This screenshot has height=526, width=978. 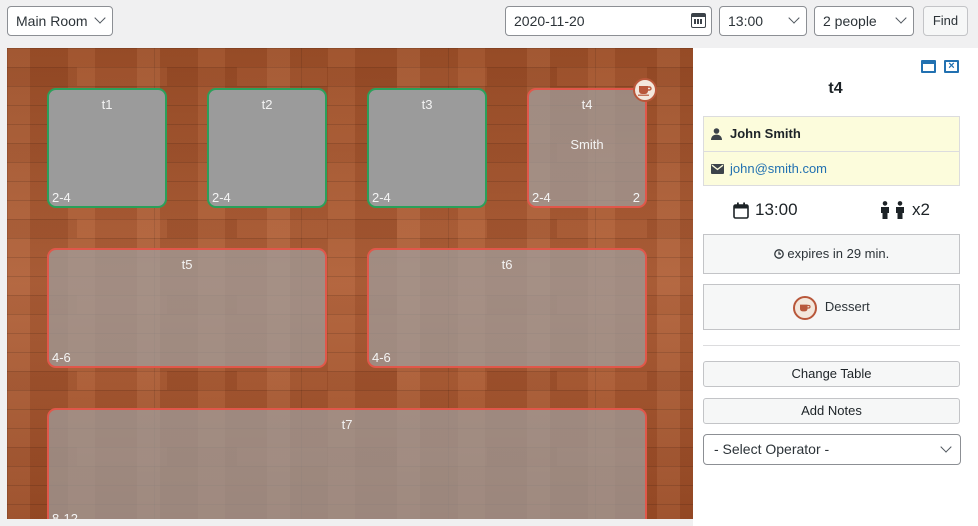 I want to click on course-box: Dessert, so click(x=831, y=307).